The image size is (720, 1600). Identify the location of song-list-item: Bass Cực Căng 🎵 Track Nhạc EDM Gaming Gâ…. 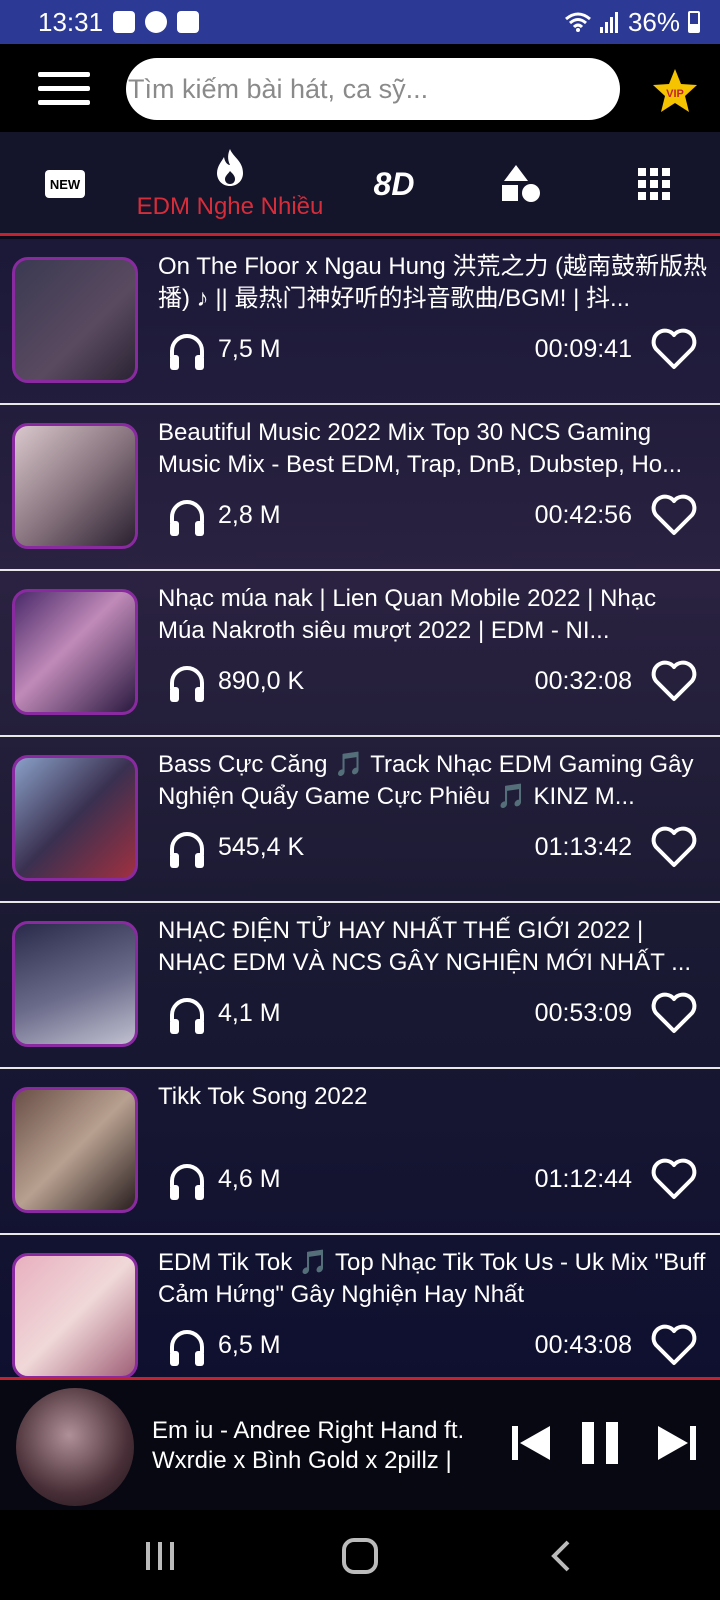
(360, 820).